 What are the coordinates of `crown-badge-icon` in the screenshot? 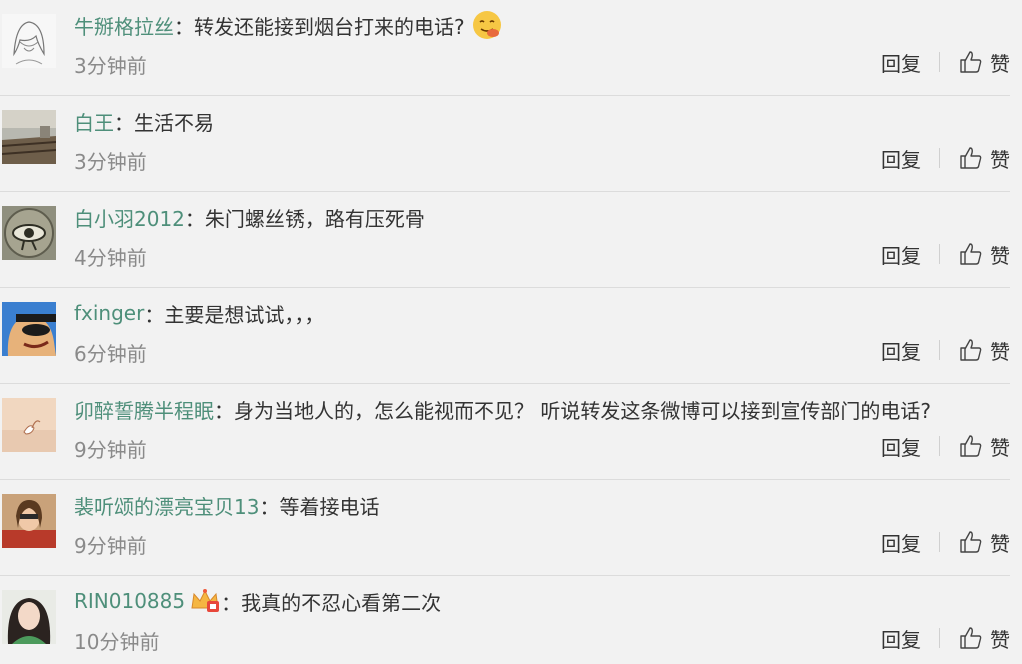 It's located at (205, 601).